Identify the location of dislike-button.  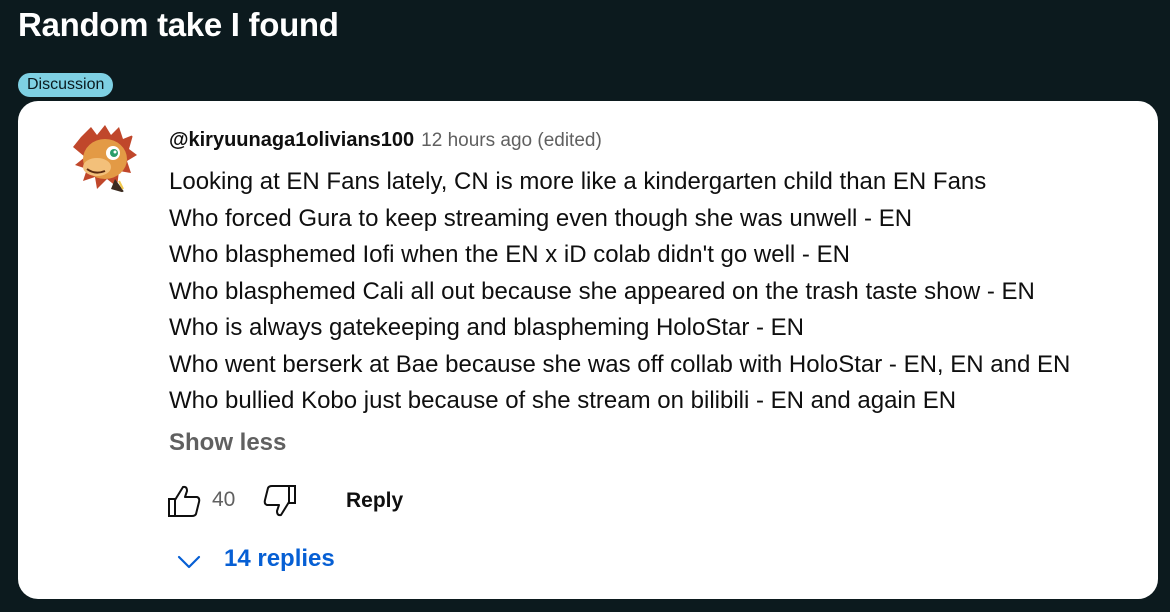
(280, 501).